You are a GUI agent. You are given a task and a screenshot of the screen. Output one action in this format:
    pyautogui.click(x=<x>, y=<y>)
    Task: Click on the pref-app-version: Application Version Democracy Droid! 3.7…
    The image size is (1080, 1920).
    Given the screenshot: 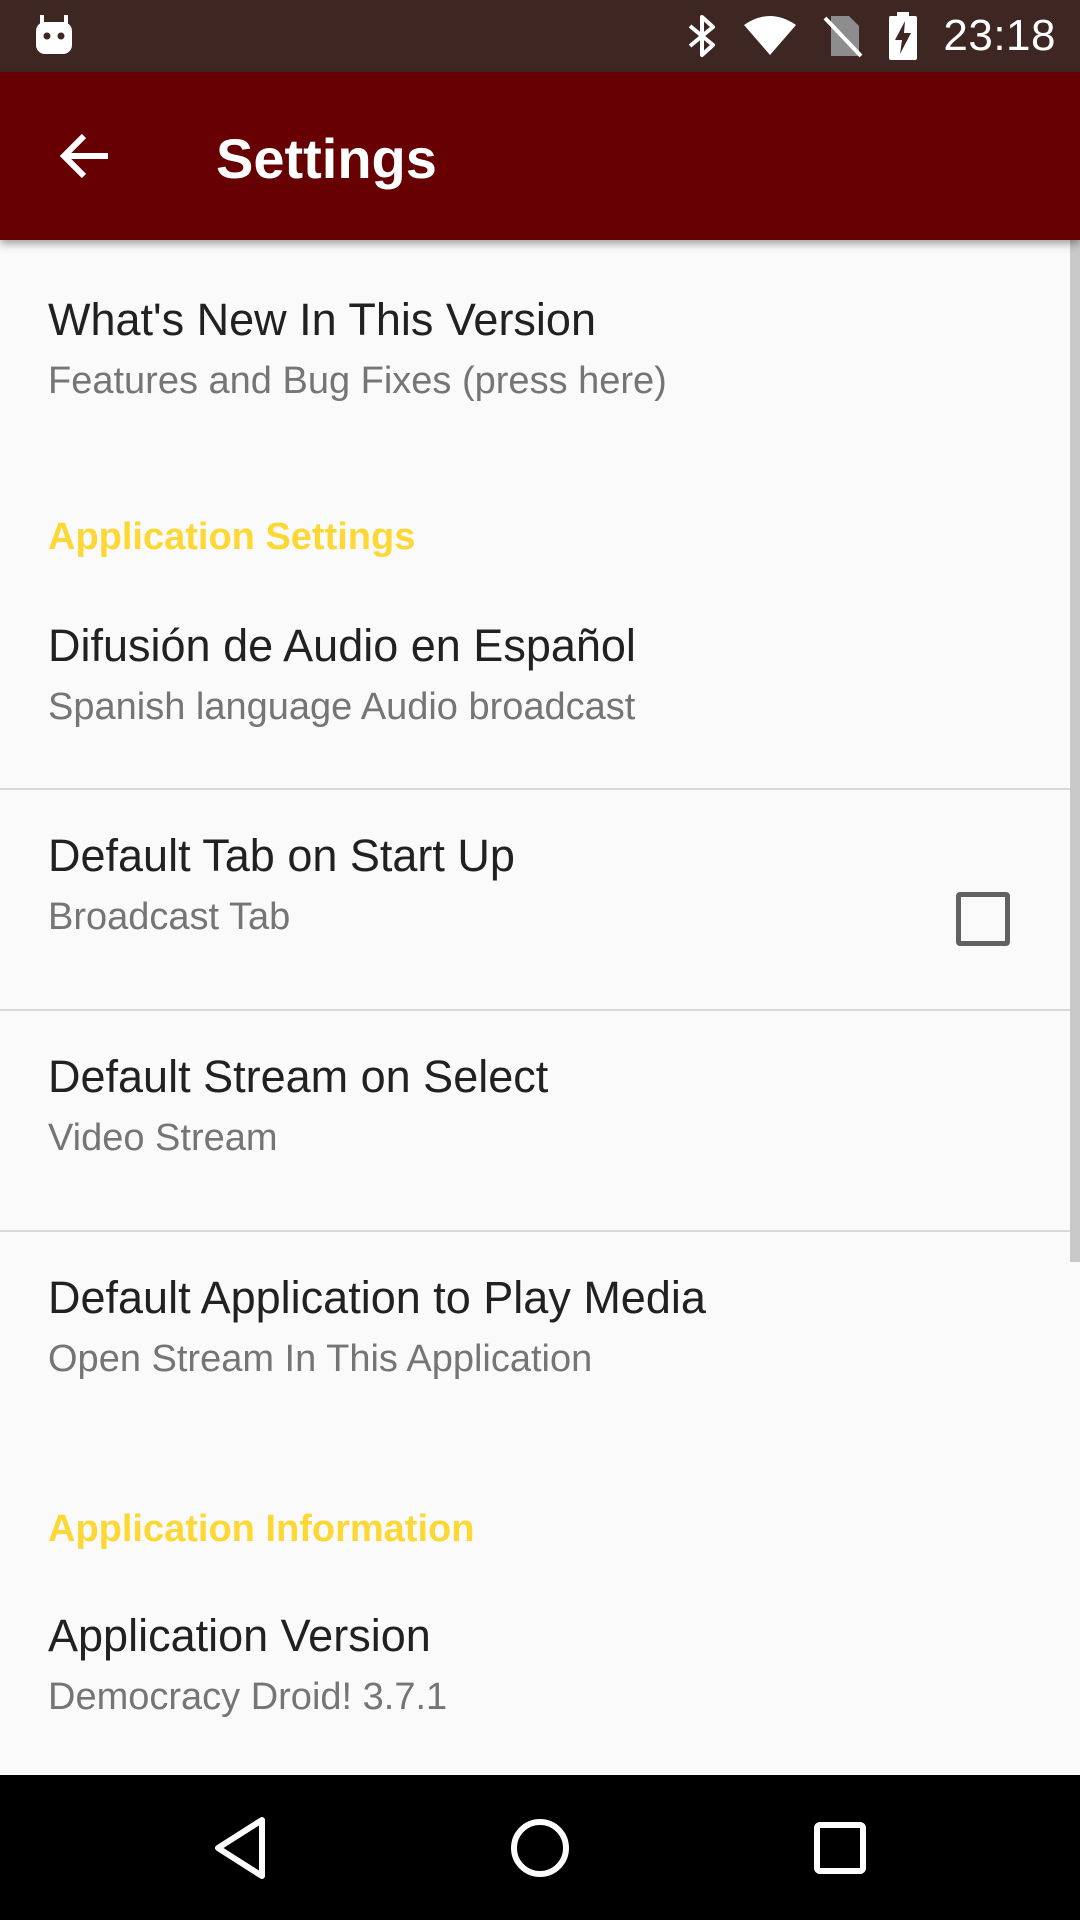 What is the action you would take?
    pyautogui.click(x=540, y=1672)
    